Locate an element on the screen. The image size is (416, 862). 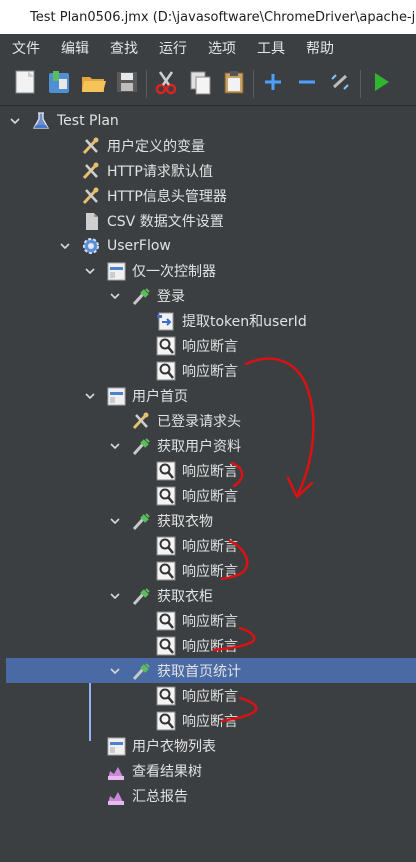
paste-icon is located at coordinates (234, 84).